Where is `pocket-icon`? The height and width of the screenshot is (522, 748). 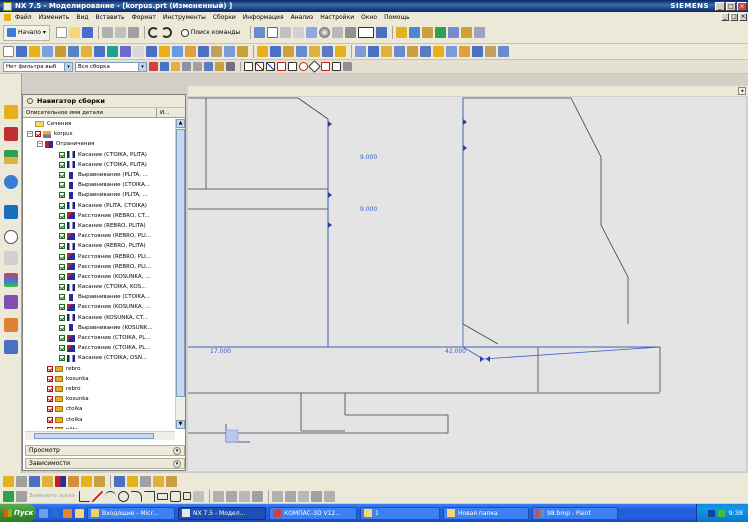 pocket-icon is located at coordinates (73, 51).